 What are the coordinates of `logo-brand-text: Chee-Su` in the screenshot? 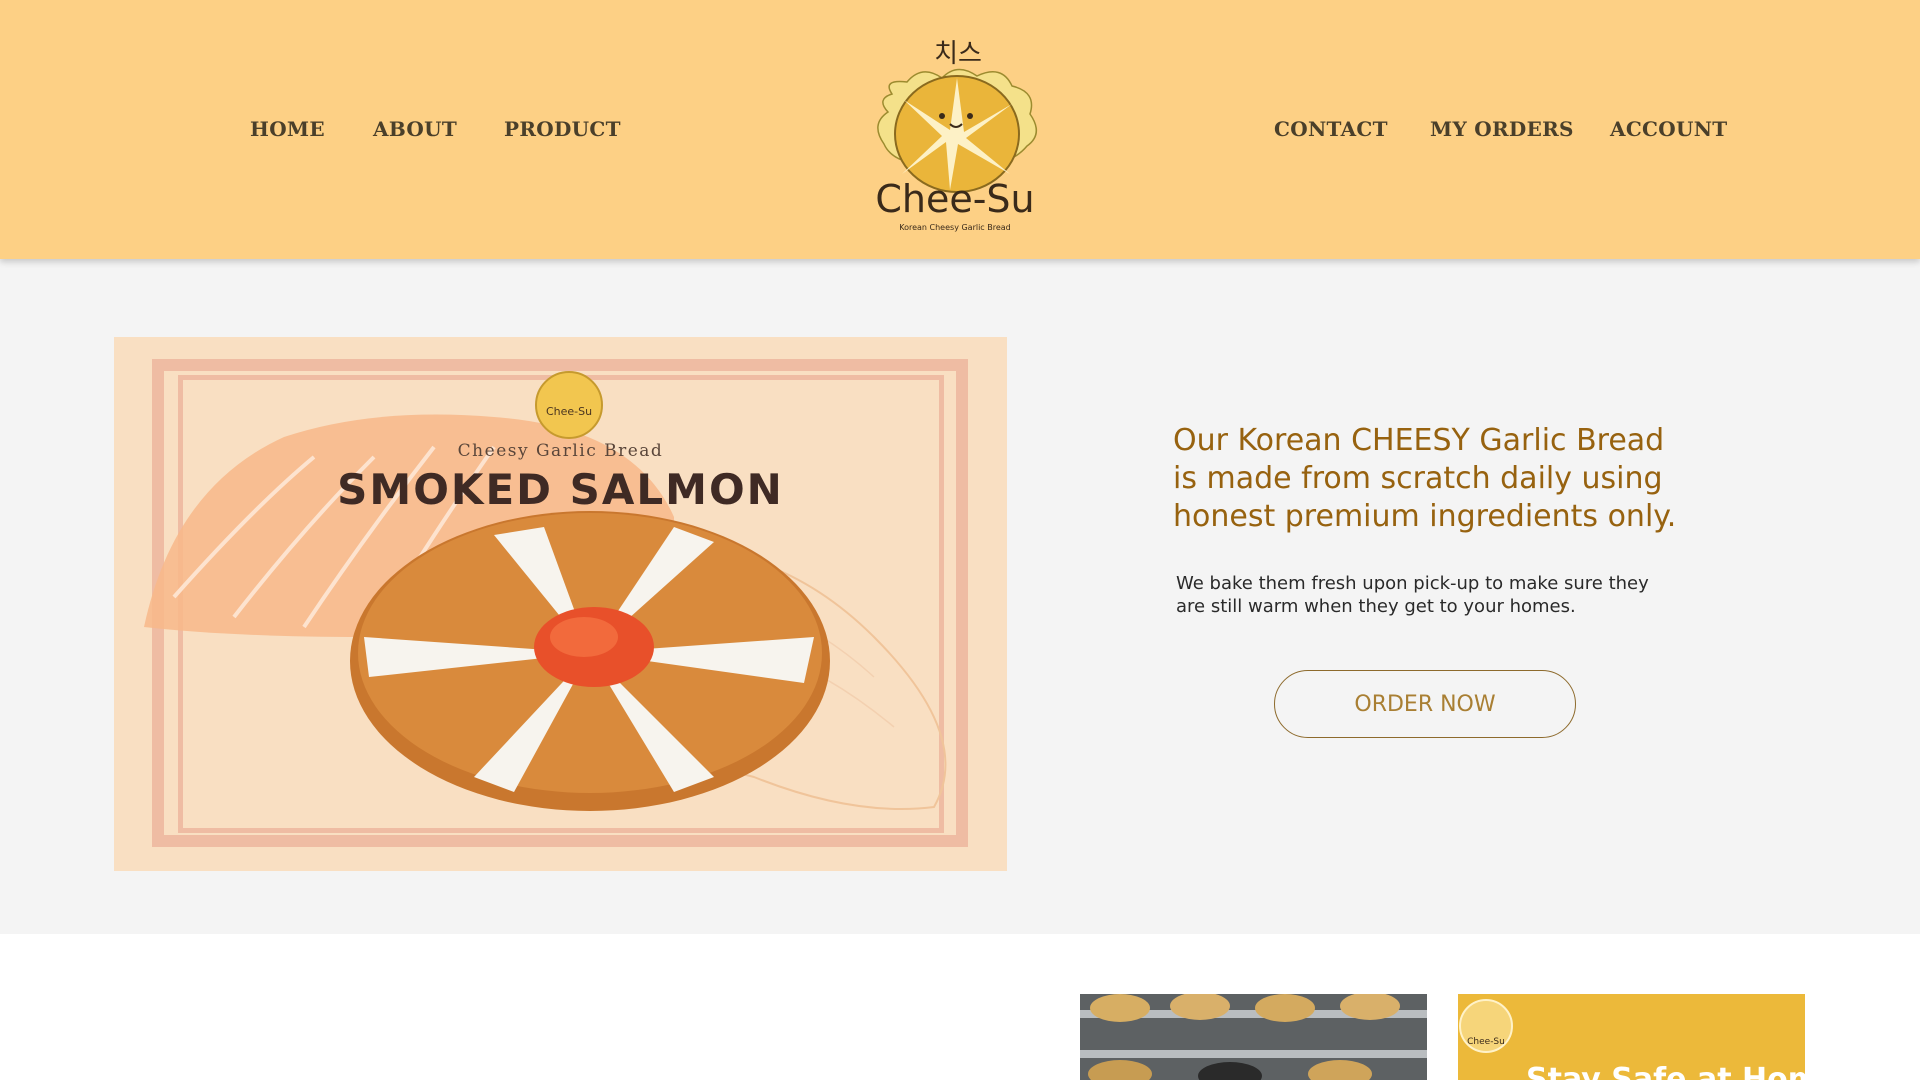 It's located at (954, 199).